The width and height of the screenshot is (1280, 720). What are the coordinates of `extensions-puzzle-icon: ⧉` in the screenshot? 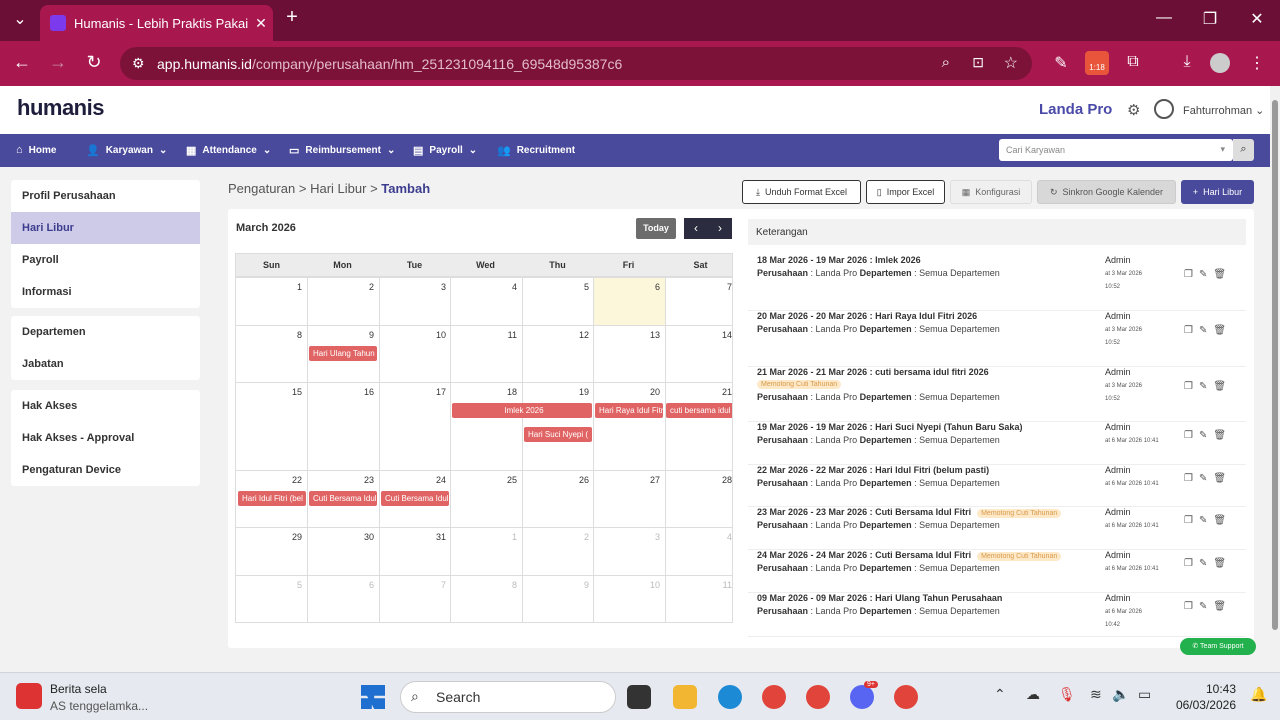 It's located at (1133, 62).